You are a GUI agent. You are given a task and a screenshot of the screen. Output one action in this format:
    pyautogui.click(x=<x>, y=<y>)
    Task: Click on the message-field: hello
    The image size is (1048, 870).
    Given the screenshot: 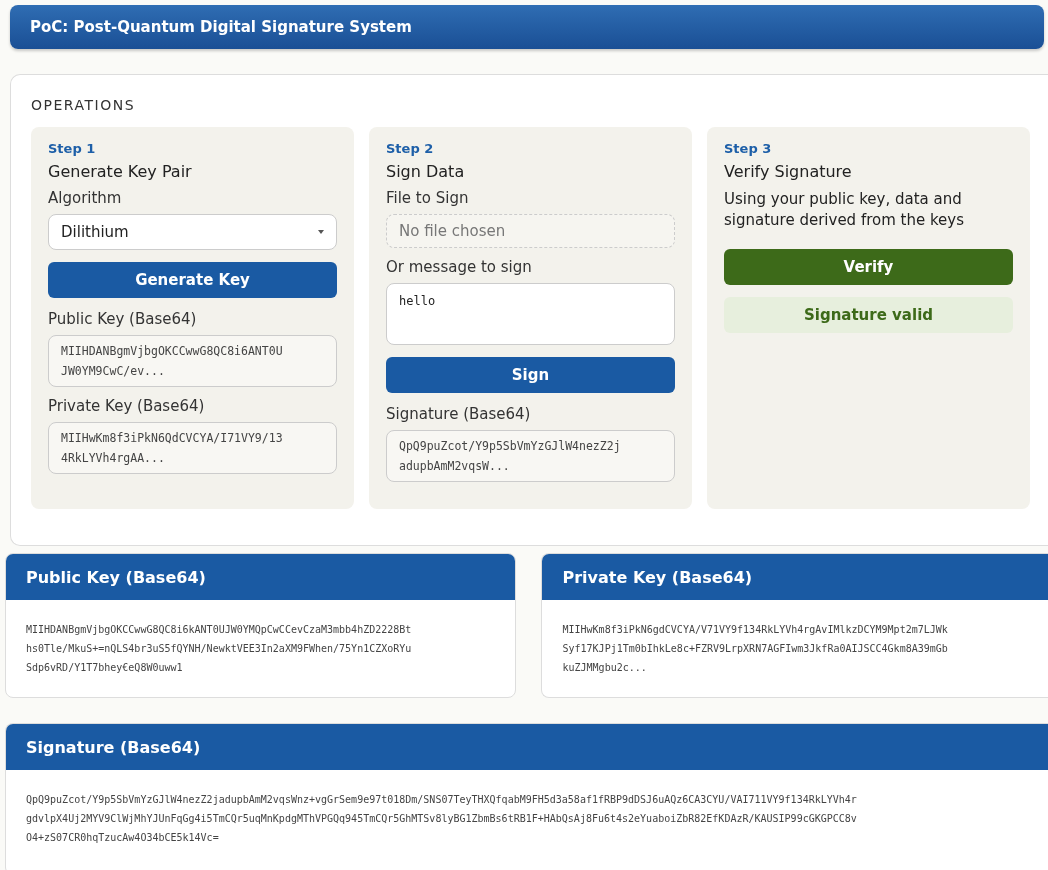 What is the action you would take?
    pyautogui.click(x=530, y=314)
    